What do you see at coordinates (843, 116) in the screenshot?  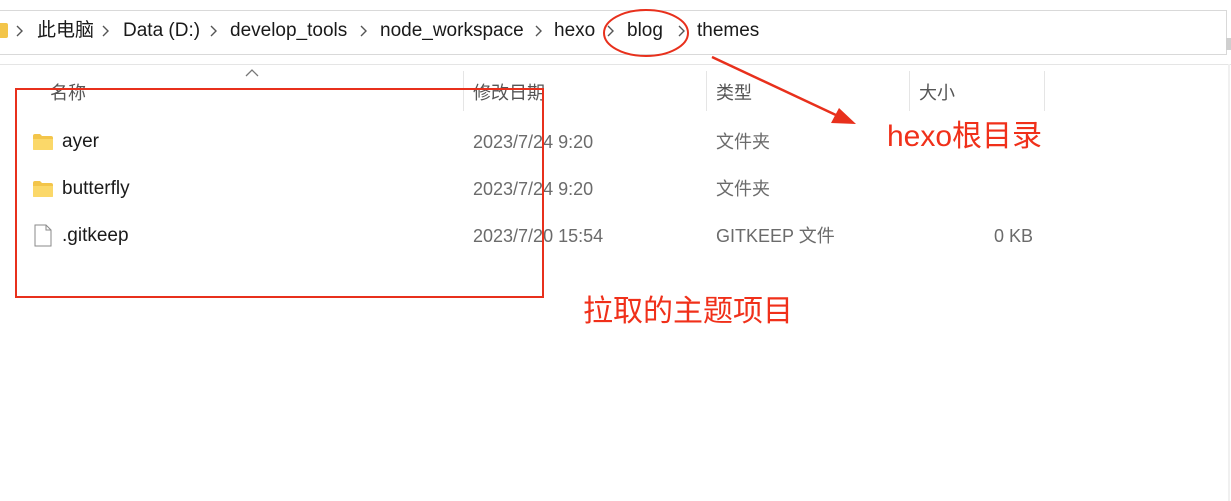 I see `annotation-arrow-head` at bounding box center [843, 116].